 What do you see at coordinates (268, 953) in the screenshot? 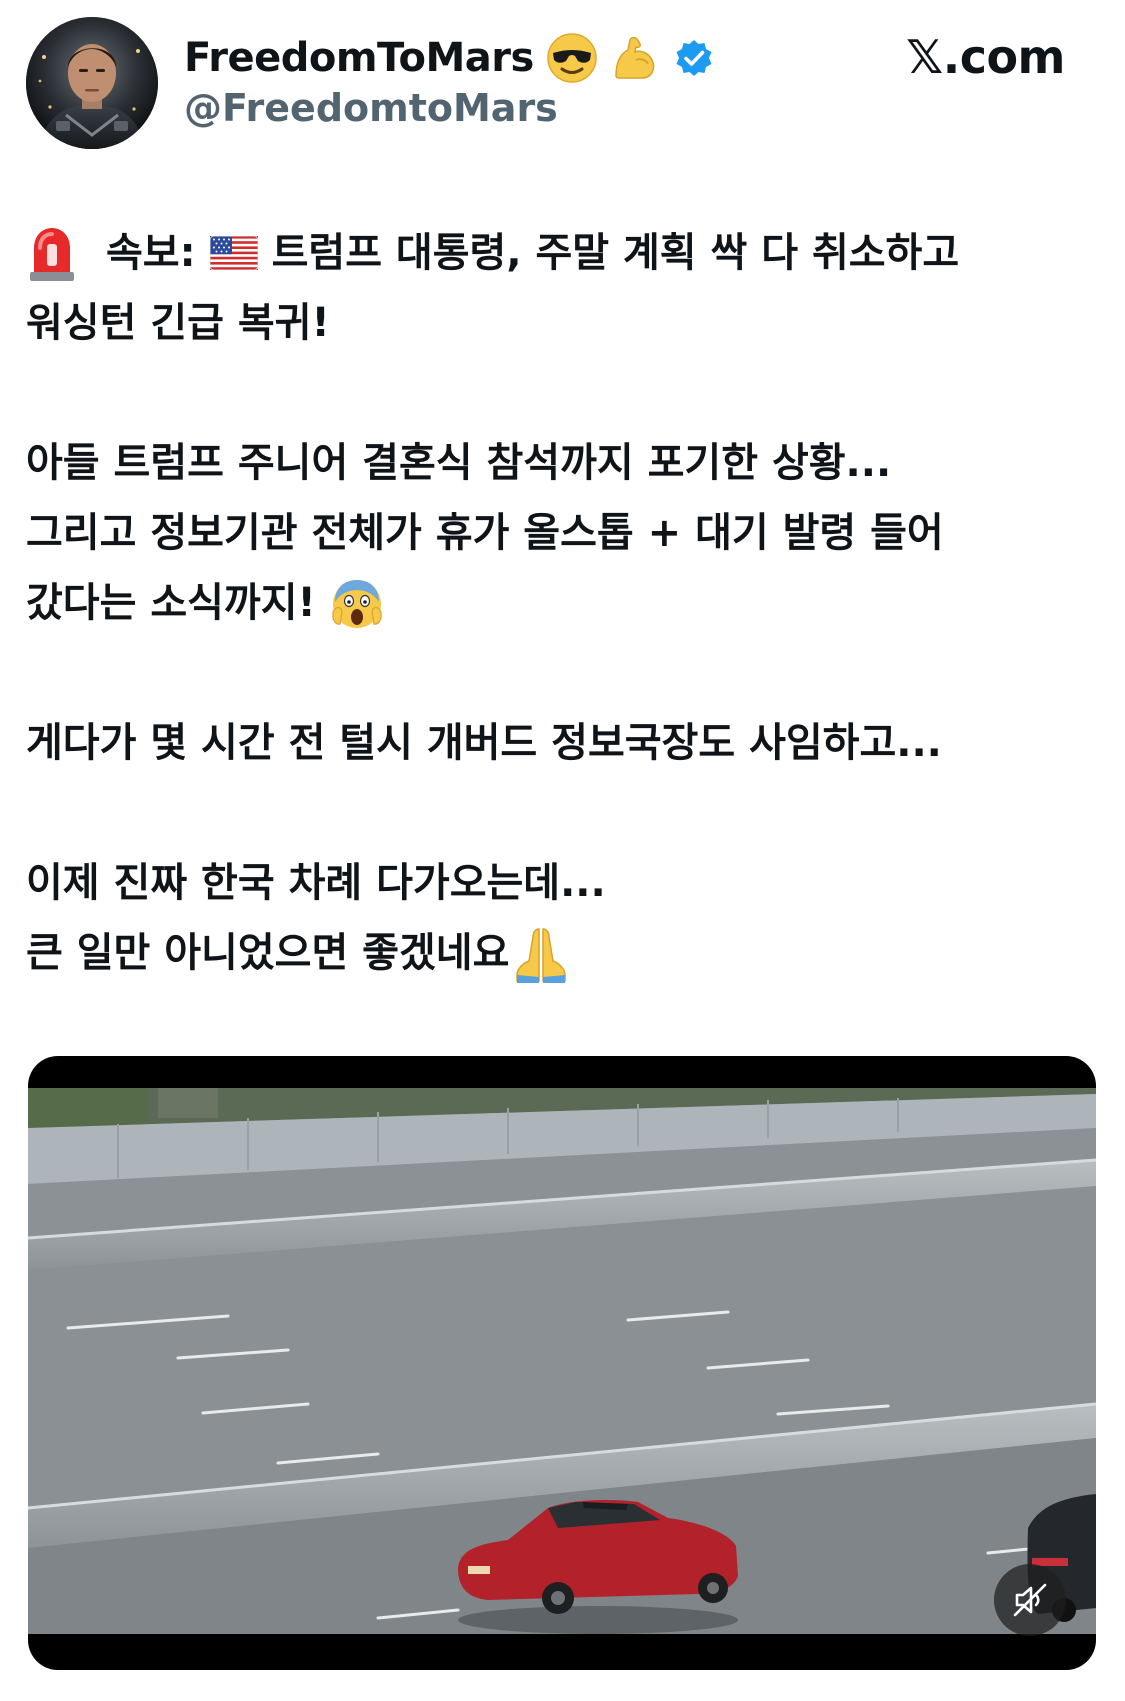
I see `tweet-line-8-text: 큰 일만 아니었으면 좋겠네요` at bounding box center [268, 953].